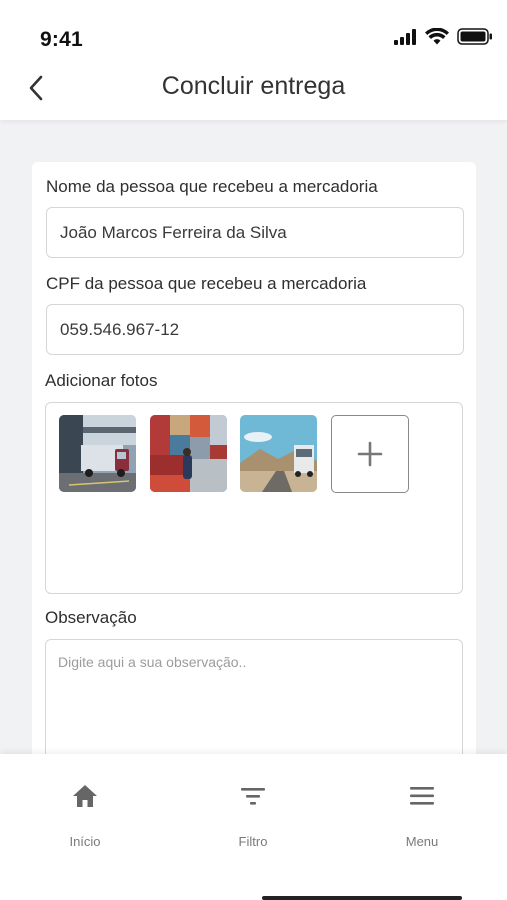  I want to click on home-indicator, so click(362, 898).